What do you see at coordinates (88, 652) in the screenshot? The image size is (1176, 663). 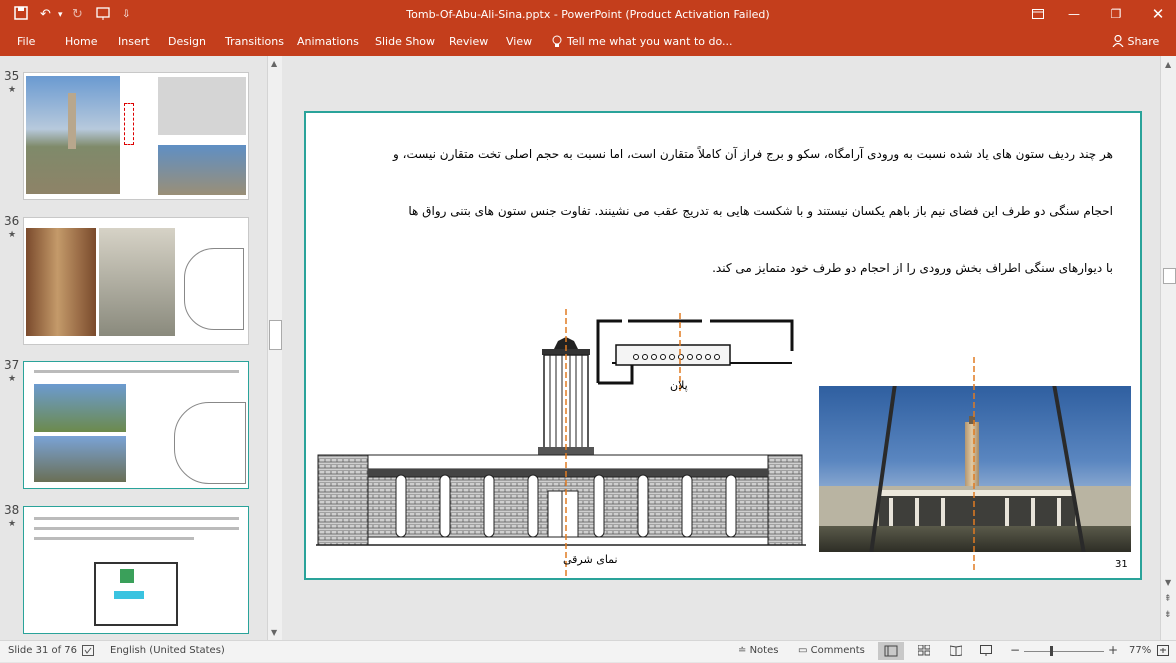 I see `spelling-check-icon` at bounding box center [88, 652].